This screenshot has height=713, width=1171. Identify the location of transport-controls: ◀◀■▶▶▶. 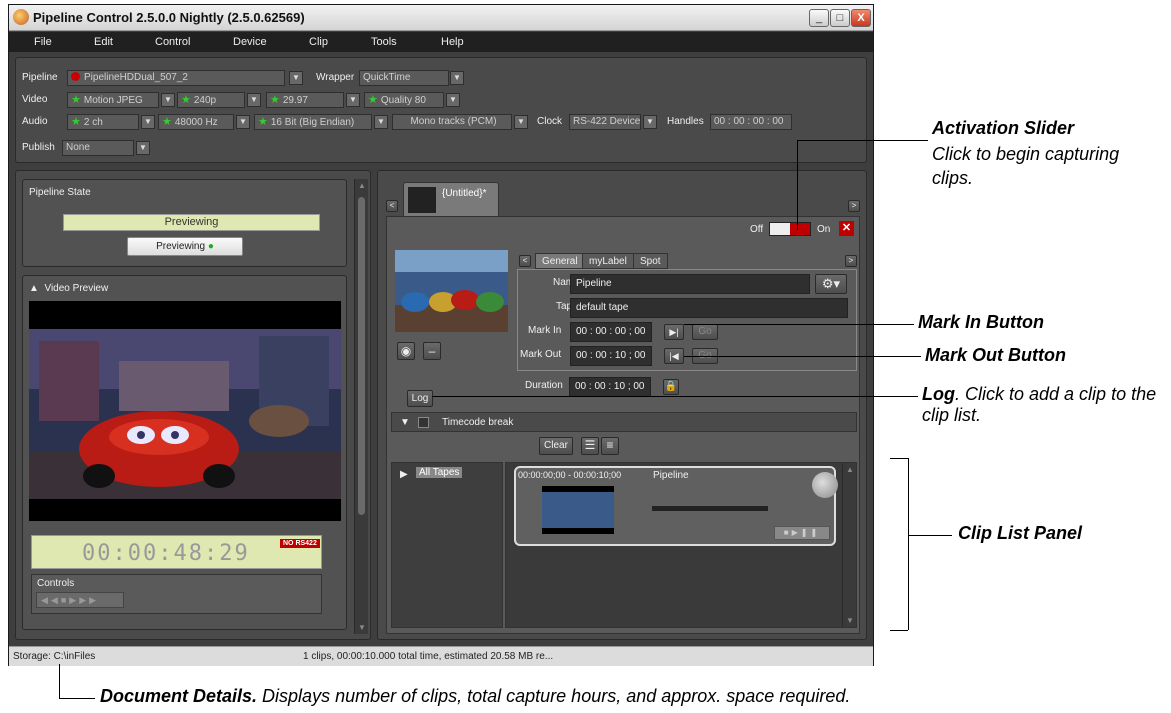
(80, 600).